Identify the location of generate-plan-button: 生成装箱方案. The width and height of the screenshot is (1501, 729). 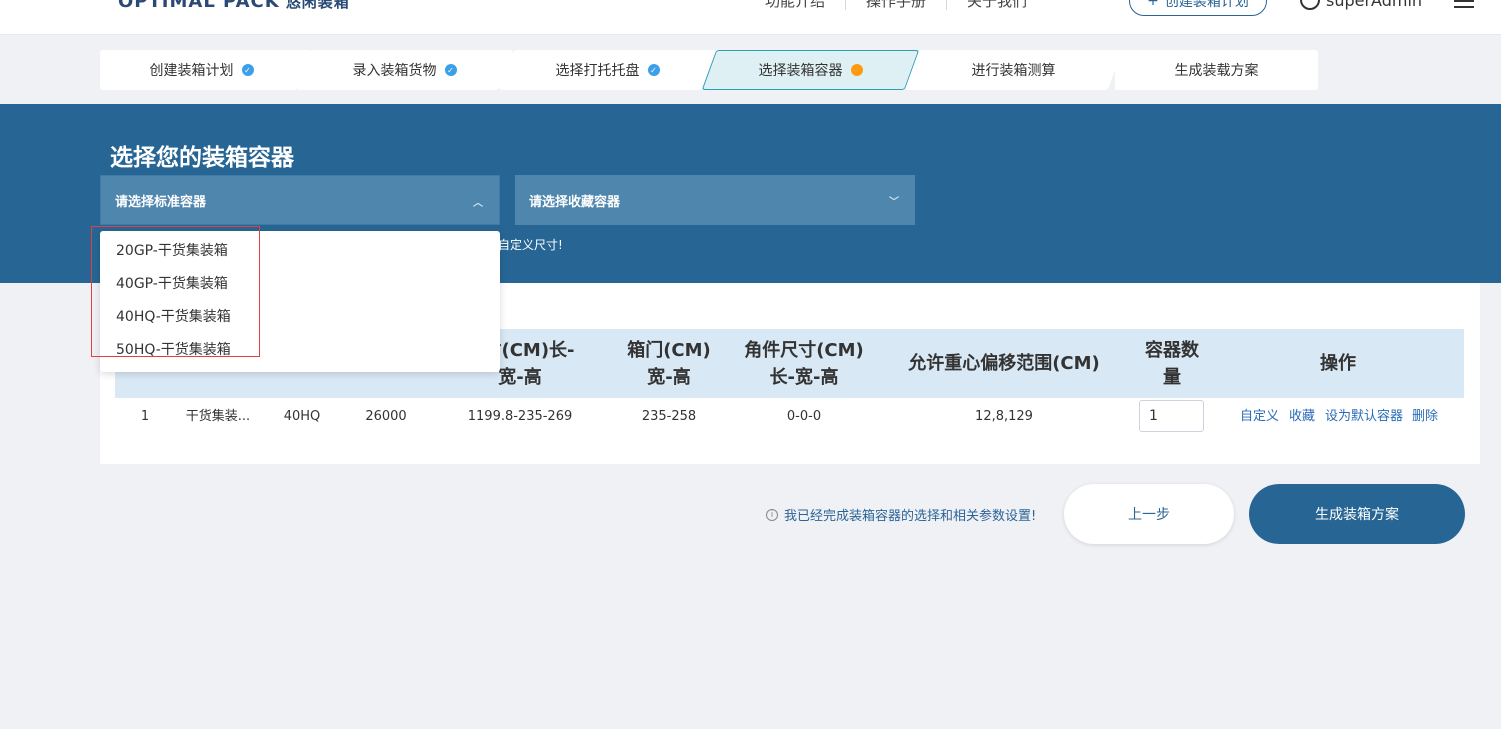
(1357, 514).